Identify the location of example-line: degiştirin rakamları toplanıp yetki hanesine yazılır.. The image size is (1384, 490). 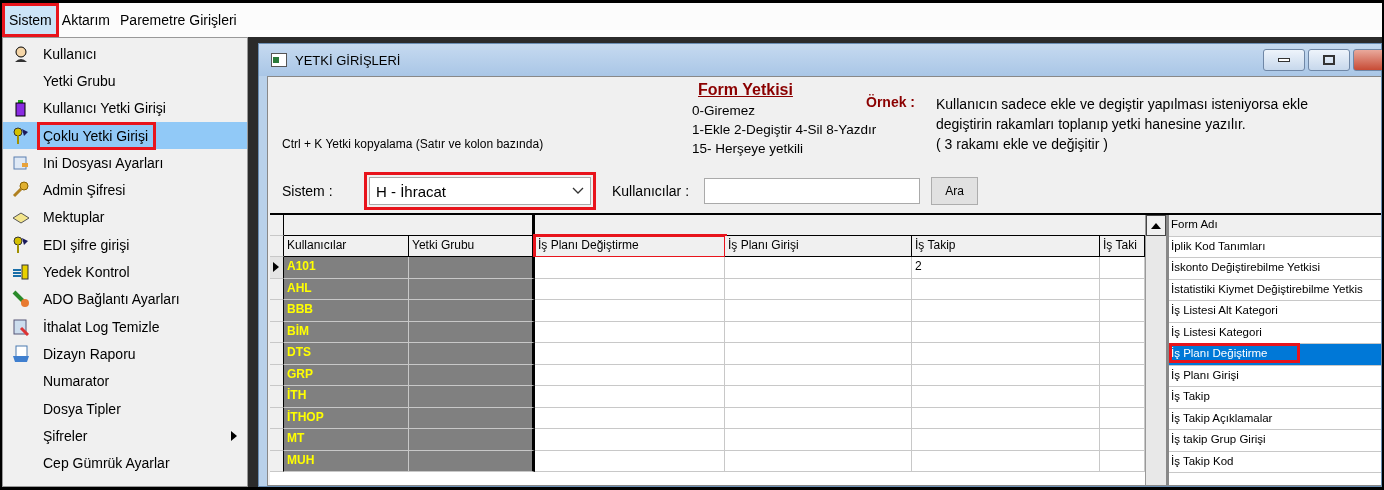
(1091, 124).